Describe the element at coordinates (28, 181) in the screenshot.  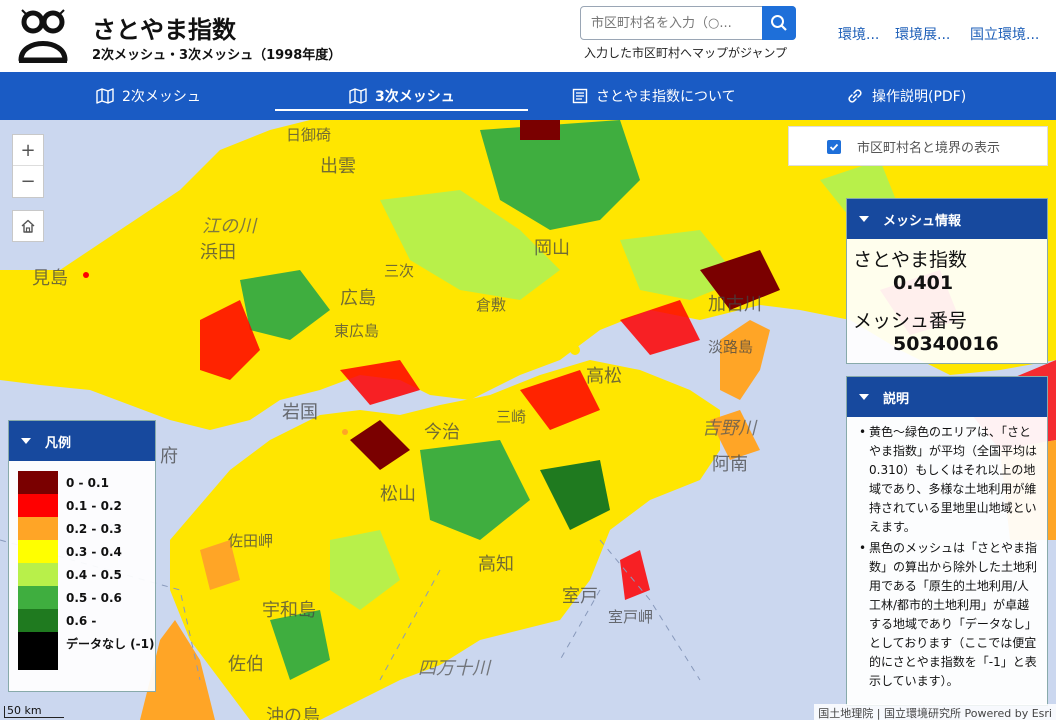
I see `zoom-out-button: −` at that location.